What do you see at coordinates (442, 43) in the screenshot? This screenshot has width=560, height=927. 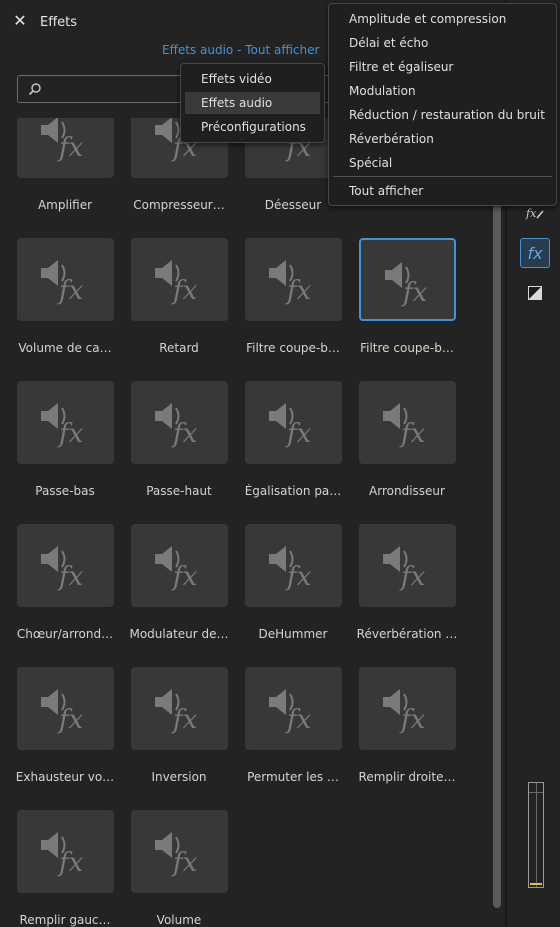 I see `category-menu-item: Délai et écho` at bounding box center [442, 43].